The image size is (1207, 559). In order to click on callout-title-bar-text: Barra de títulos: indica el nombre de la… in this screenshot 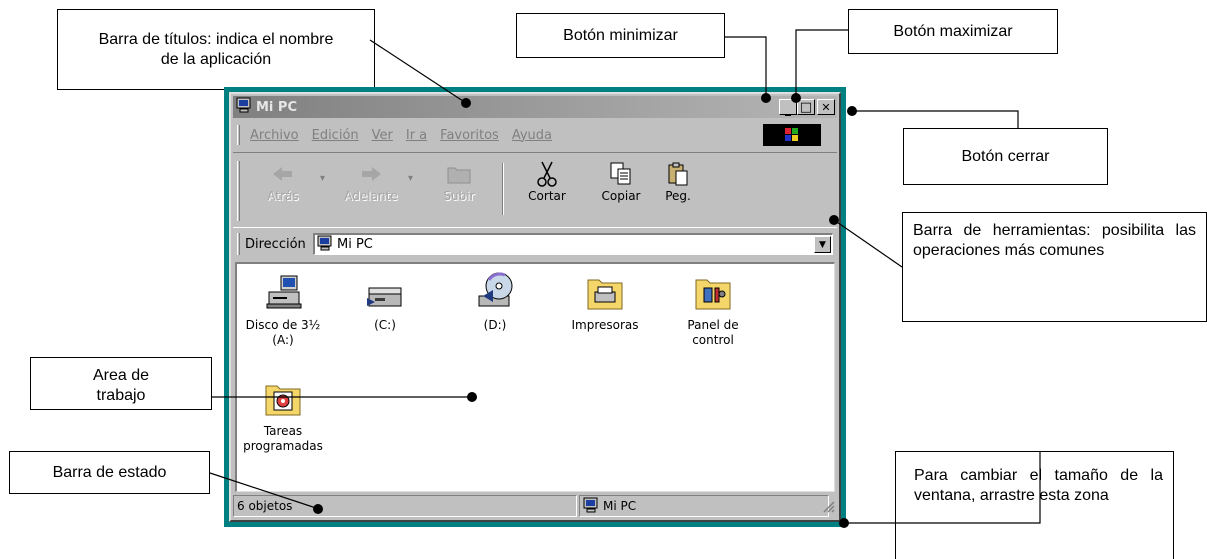, I will do `click(216, 49)`.